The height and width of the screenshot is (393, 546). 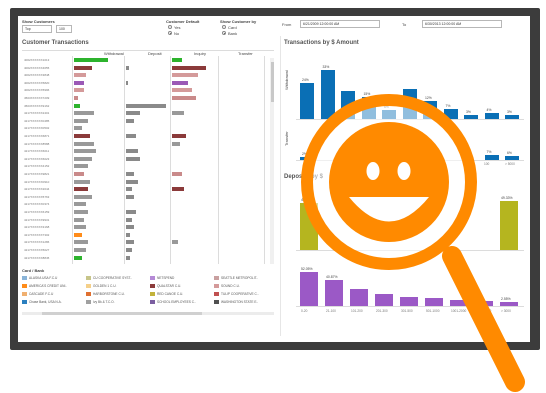 What do you see at coordinates (224, 33) in the screenshot?
I see `by-bank-radio` at bounding box center [224, 33].